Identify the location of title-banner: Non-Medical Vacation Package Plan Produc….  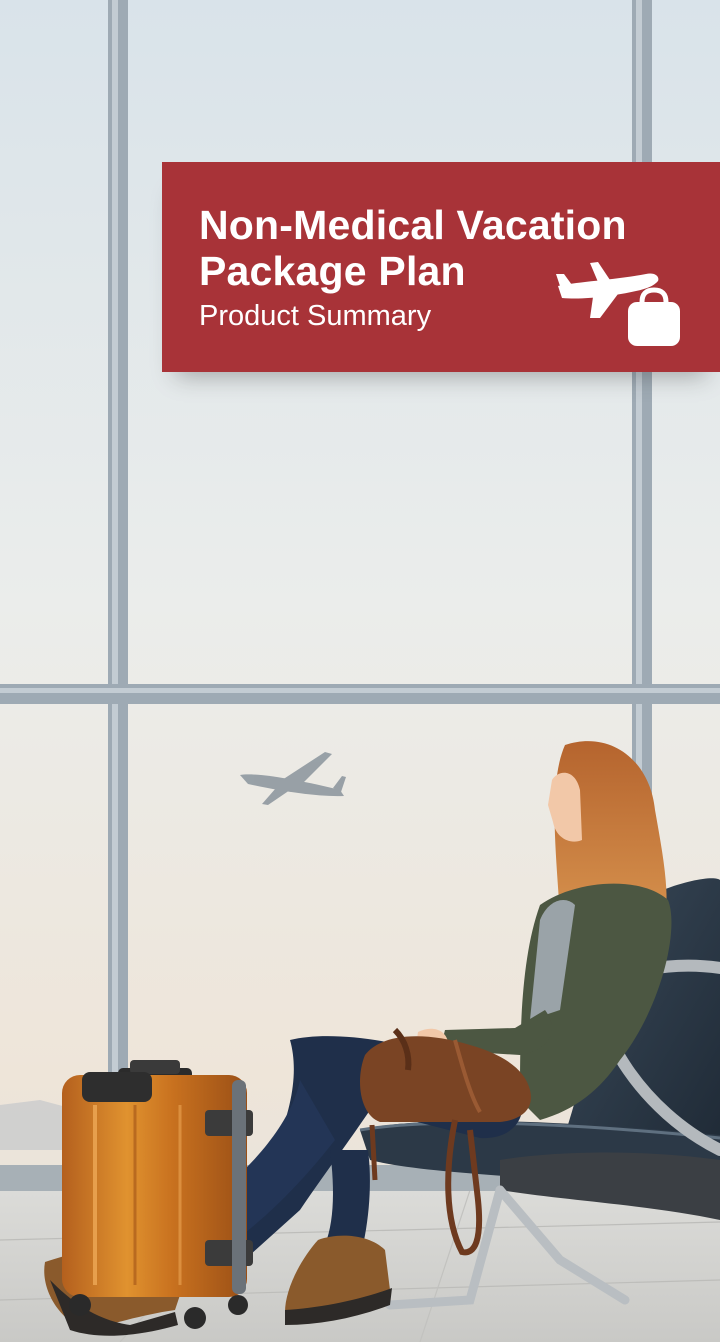
(441, 267).